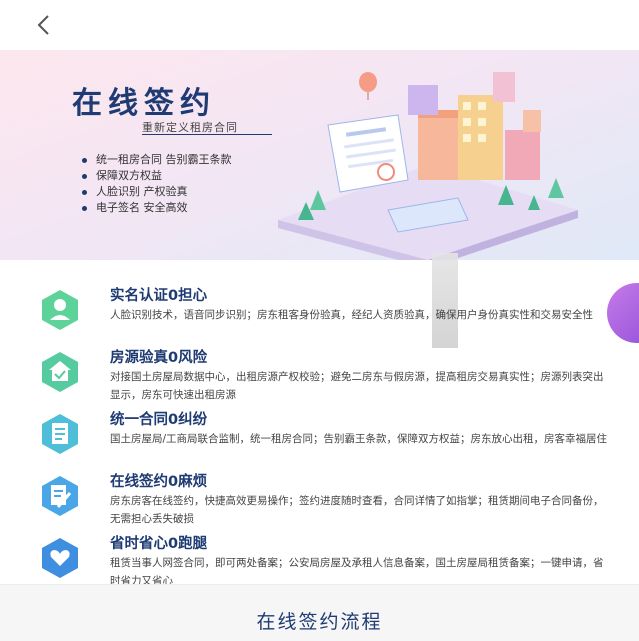  I want to click on banner-bullet-list: 统一租房合同 告别霸王条款 保障双方权益 人脸识别 产权验真 电子签名 安全高效, so click(157, 184).